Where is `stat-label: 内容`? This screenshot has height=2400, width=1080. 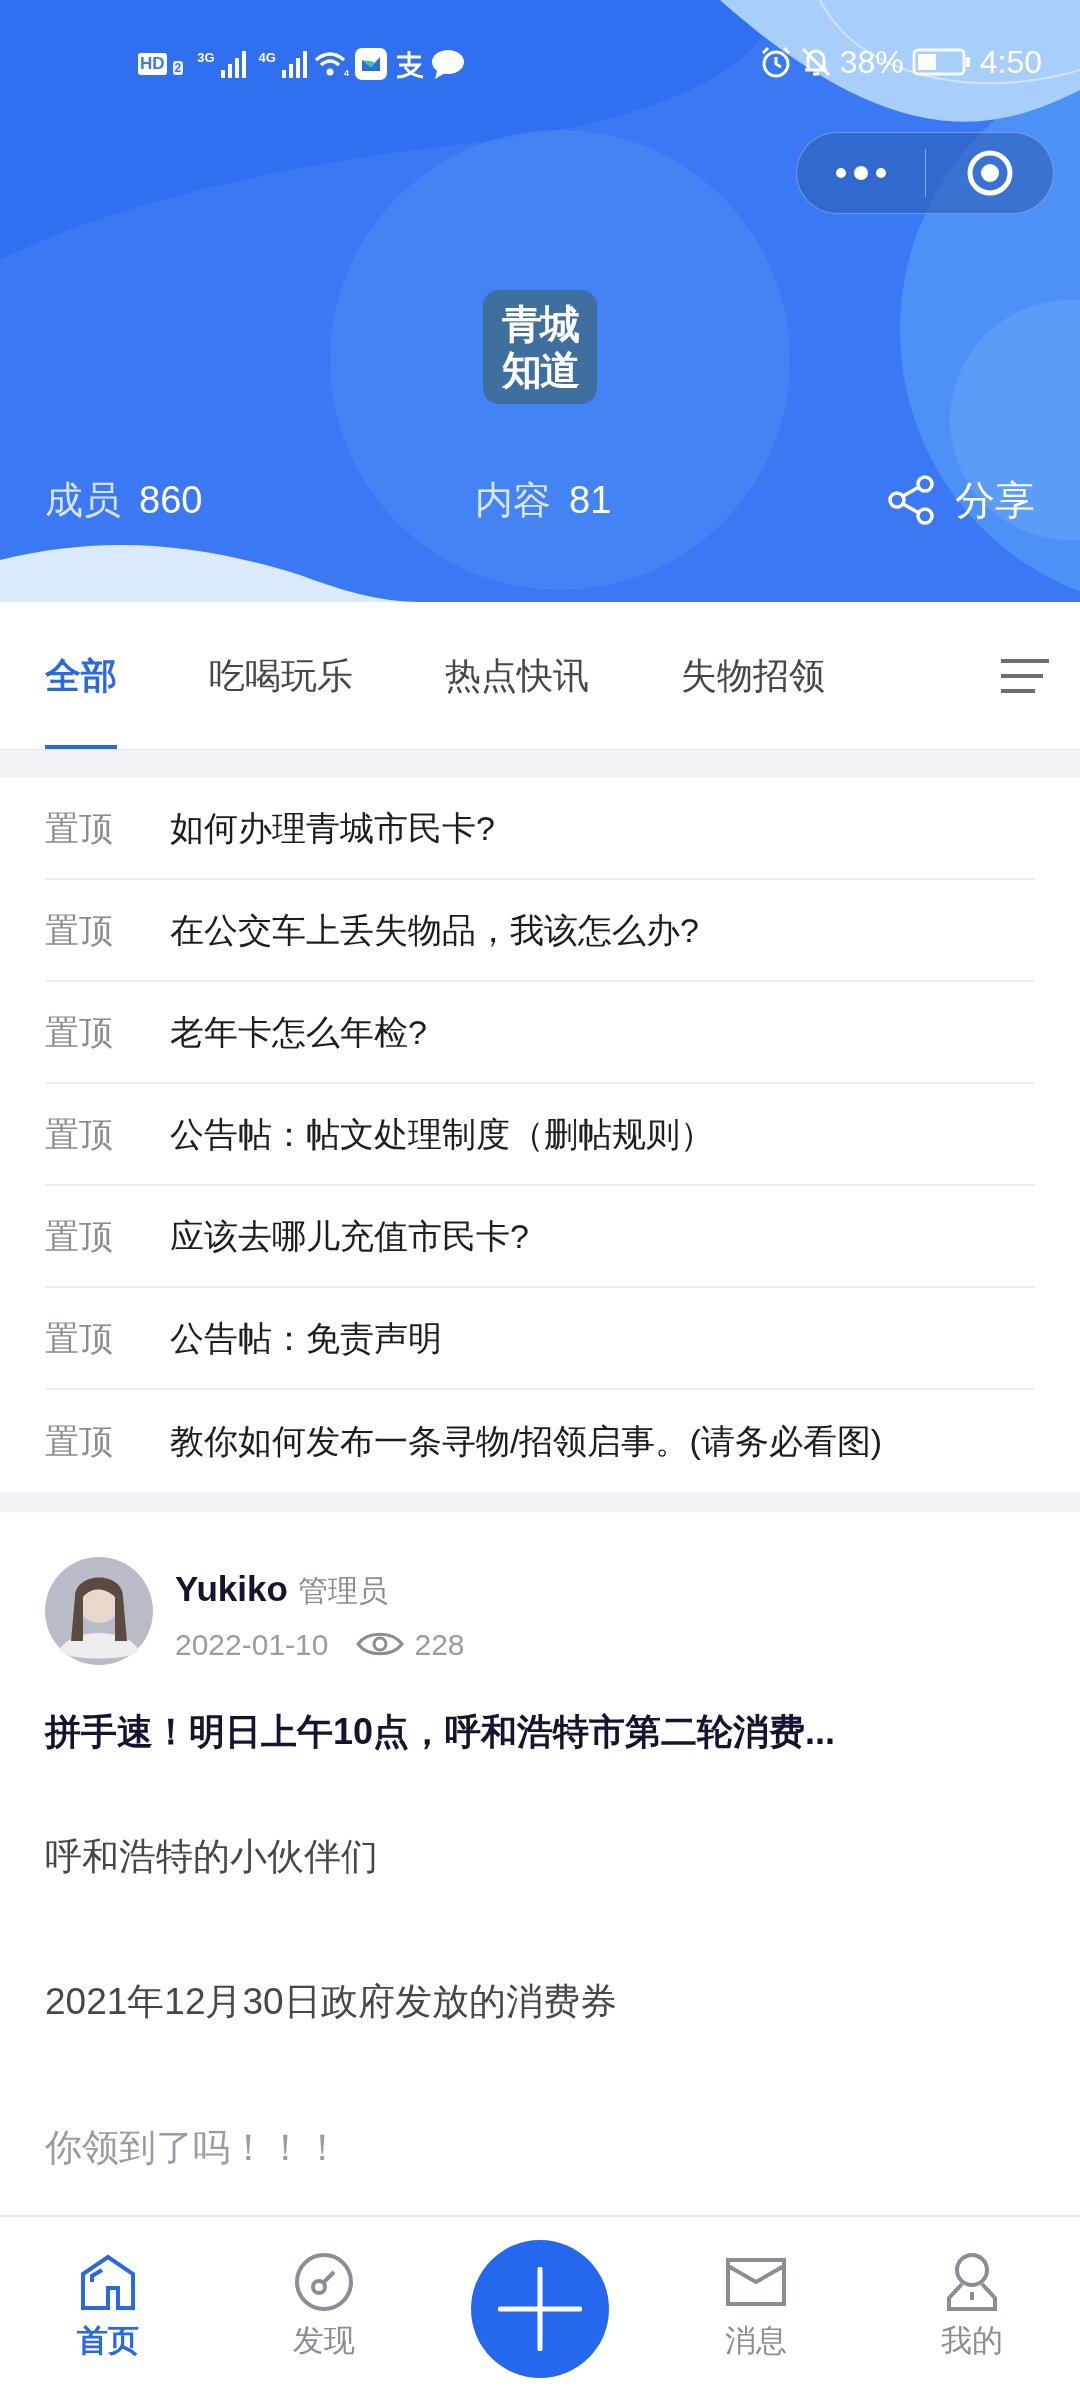
stat-label: 内容 is located at coordinates (513, 500).